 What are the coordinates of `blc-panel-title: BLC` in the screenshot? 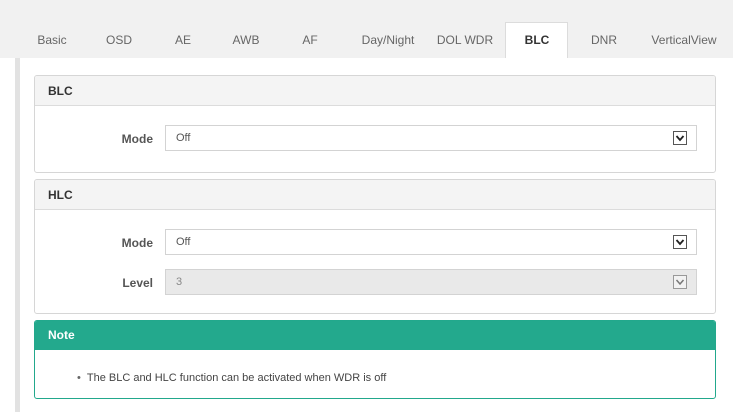 It's located at (375, 91).